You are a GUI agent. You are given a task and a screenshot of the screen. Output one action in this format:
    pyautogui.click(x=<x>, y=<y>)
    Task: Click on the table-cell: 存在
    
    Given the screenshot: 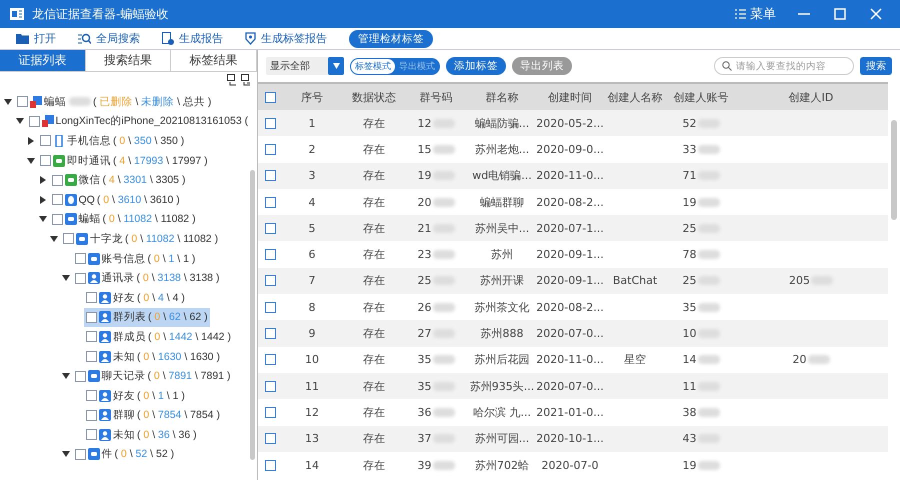 What is the action you would take?
    pyautogui.click(x=374, y=280)
    